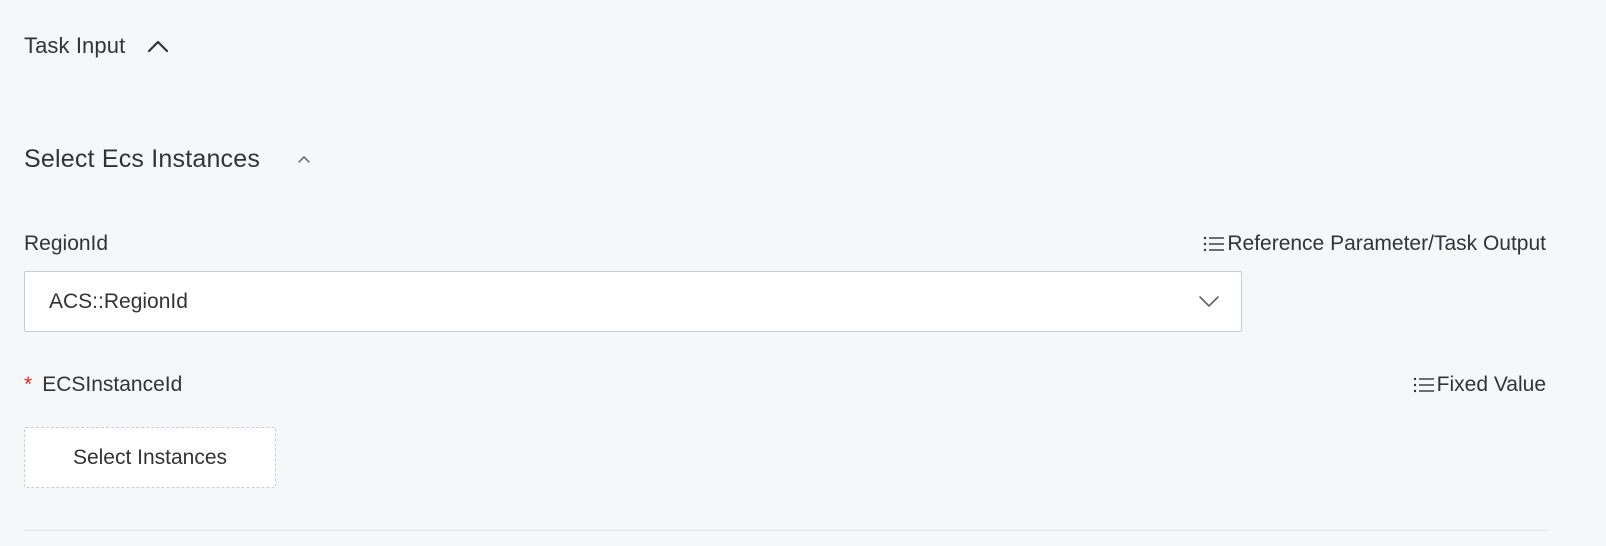 The width and height of the screenshot is (1606, 546). I want to click on fixed-value-toggle: Fixed Value, so click(1479, 385).